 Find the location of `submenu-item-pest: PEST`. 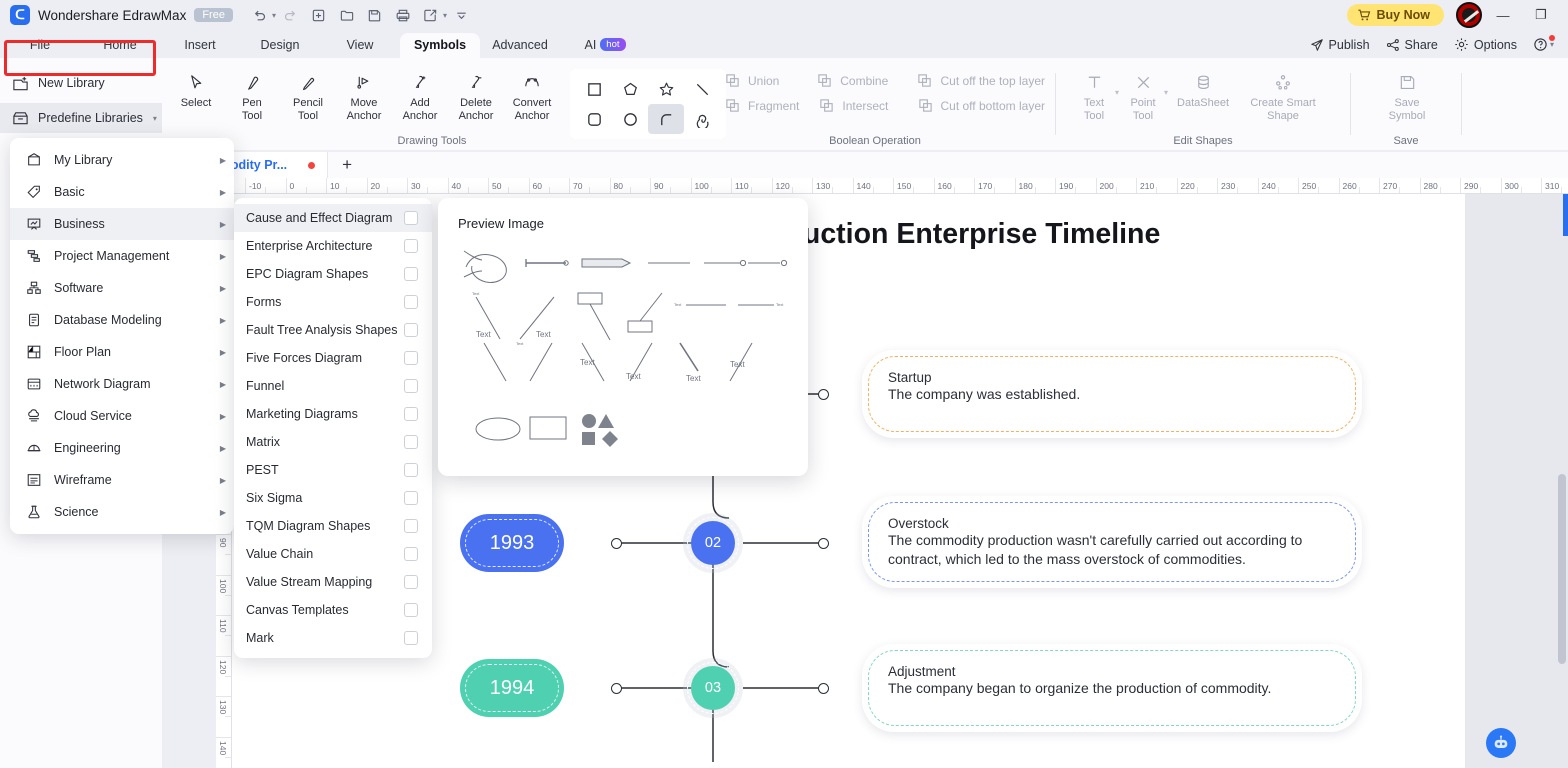

submenu-item-pest: PEST is located at coordinates (333, 470).